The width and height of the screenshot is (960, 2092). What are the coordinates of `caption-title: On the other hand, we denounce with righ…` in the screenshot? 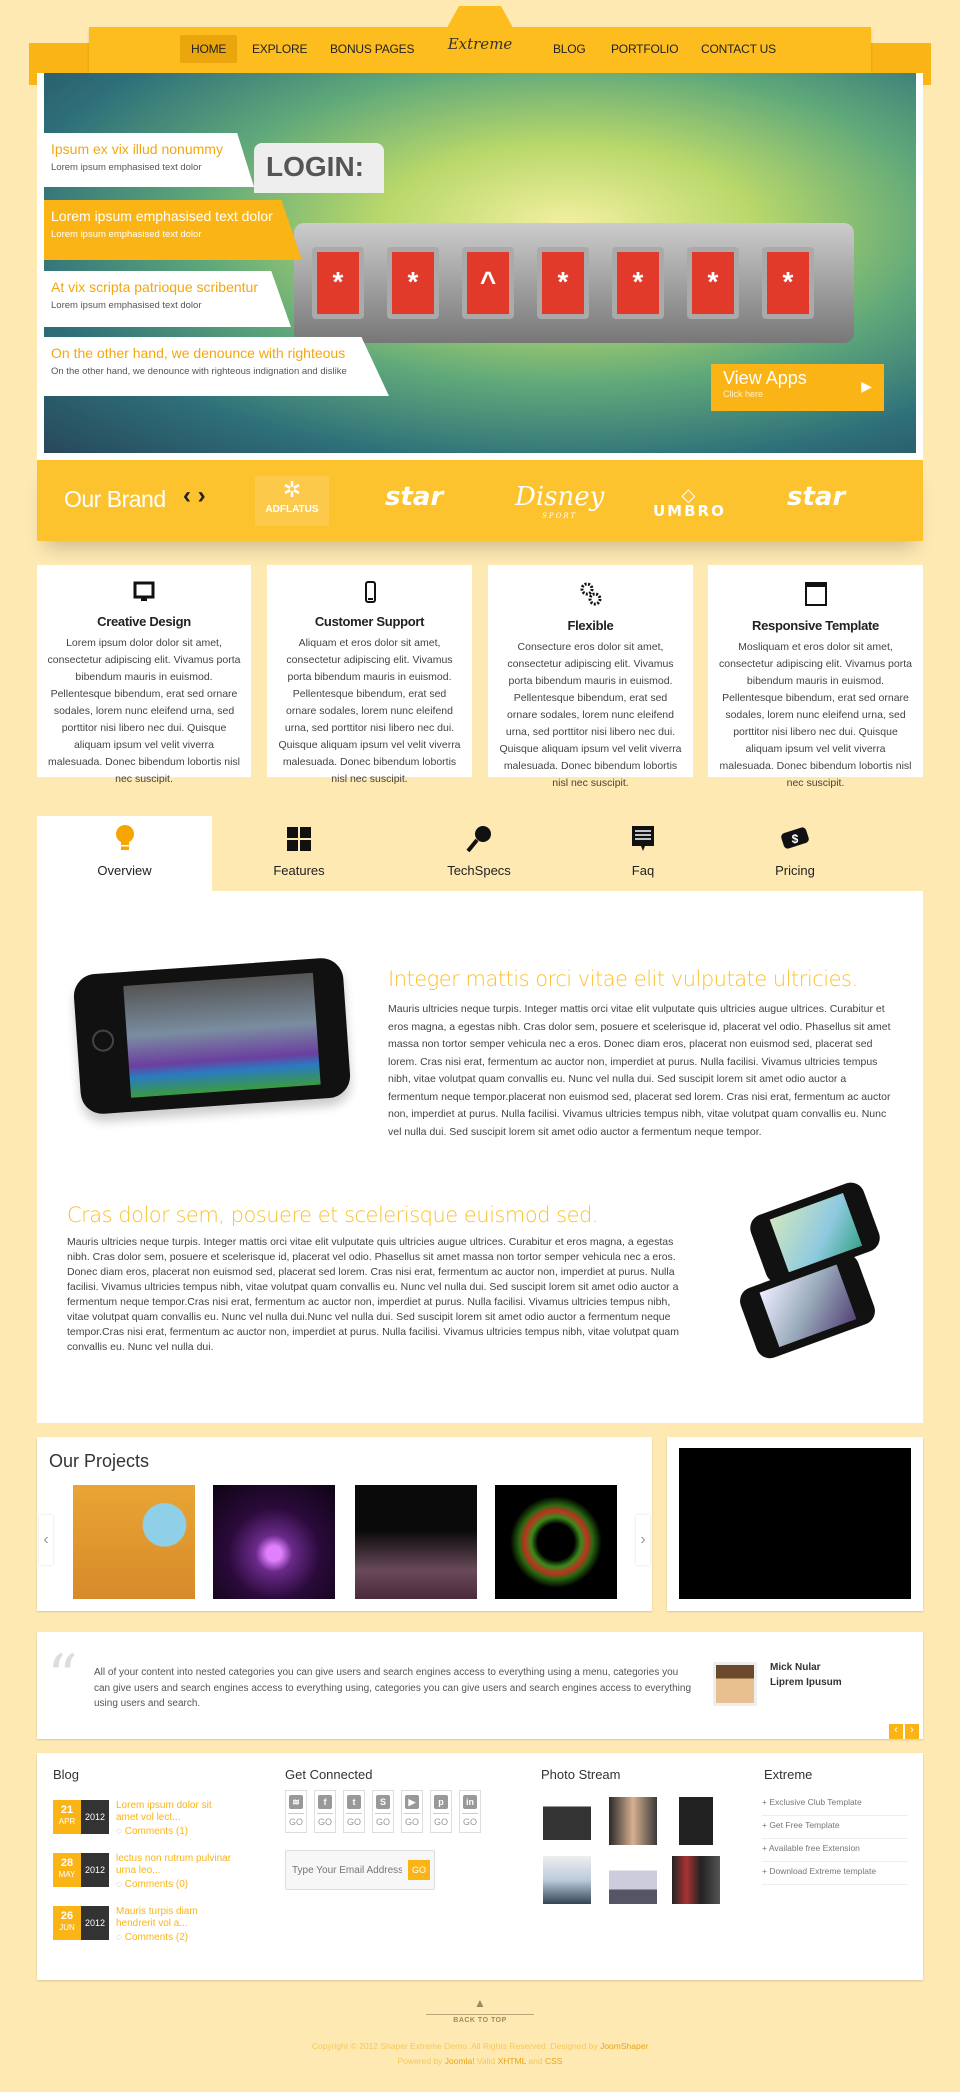 It's located at (198, 353).